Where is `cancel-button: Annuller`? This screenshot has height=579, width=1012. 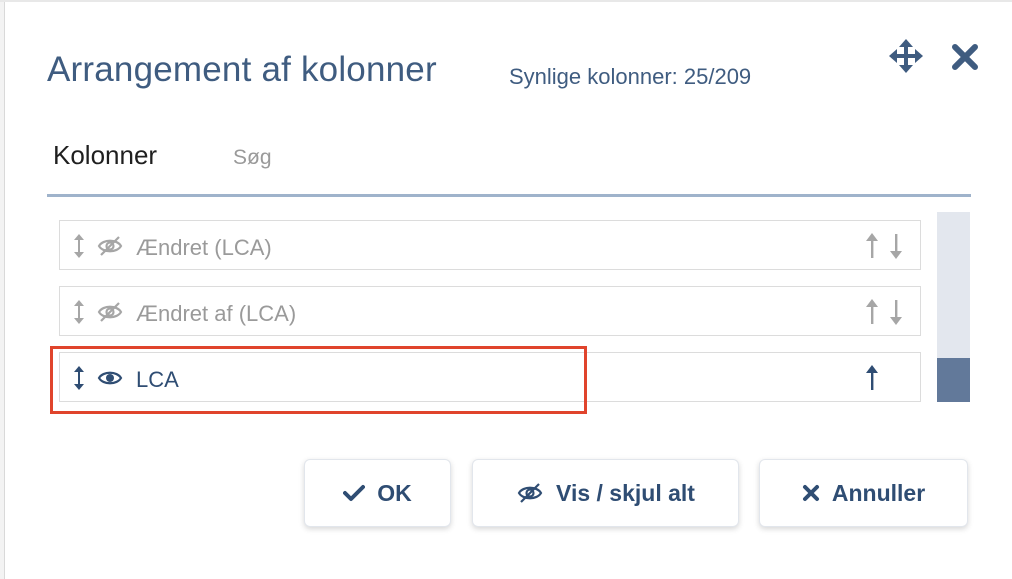 cancel-button: Annuller is located at coordinates (863, 493).